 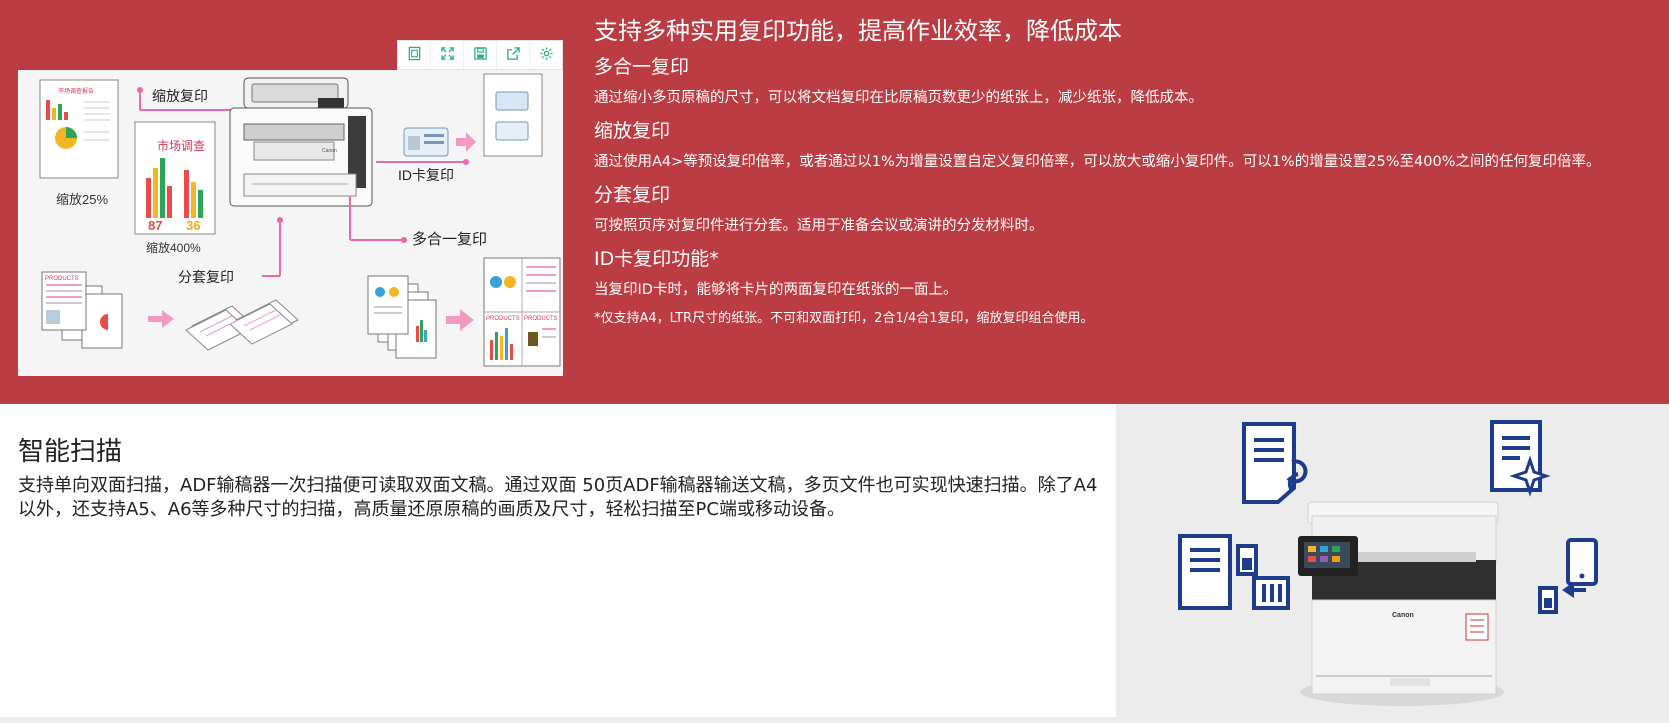 I want to click on settings-button, so click(x=546, y=55).